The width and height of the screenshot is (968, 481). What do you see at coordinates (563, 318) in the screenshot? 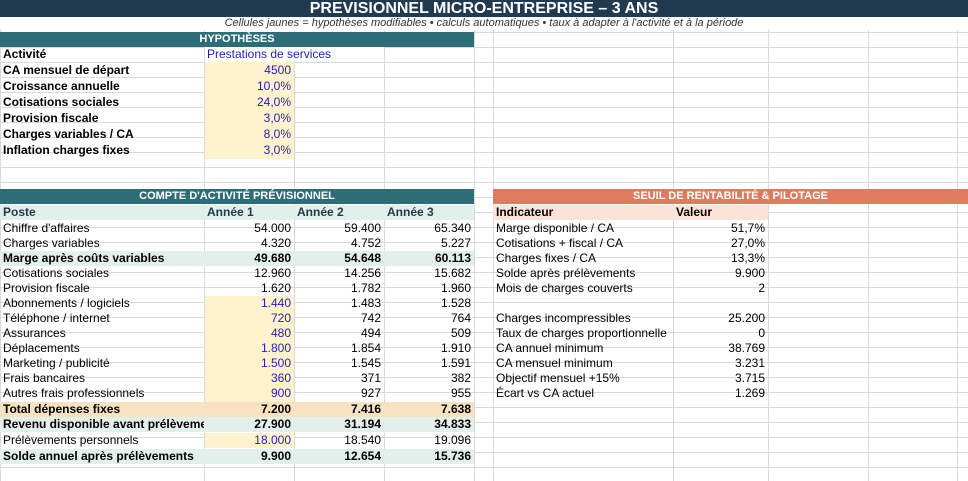
I see `seuil-row-label: Charges incompressibles` at bounding box center [563, 318].